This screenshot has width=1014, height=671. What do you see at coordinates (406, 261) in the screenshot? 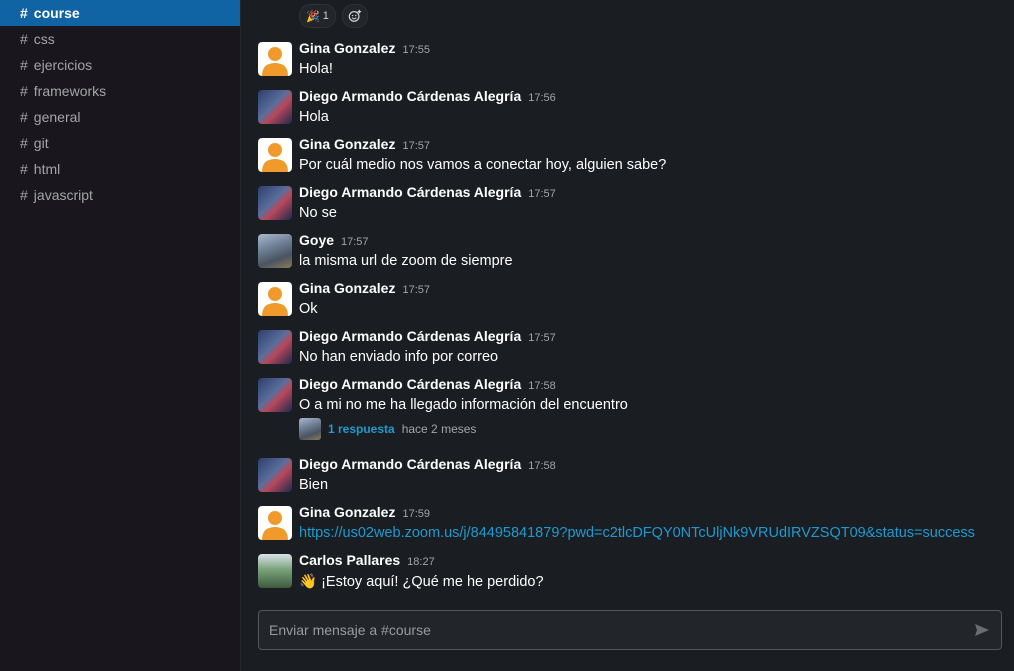
I see `message-text: la misma url de zoom de siempre` at bounding box center [406, 261].